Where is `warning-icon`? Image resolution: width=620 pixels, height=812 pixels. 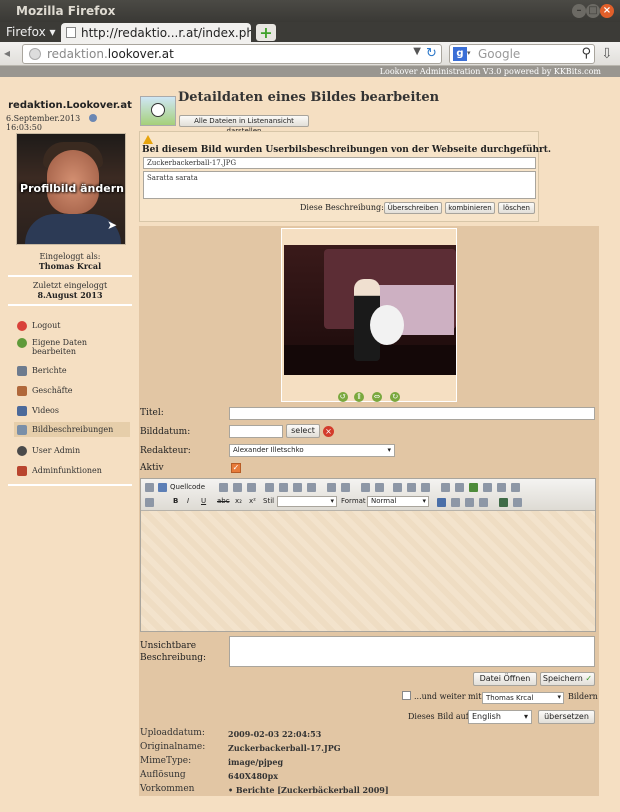 warning-icon is located at coordinates (148, 139).